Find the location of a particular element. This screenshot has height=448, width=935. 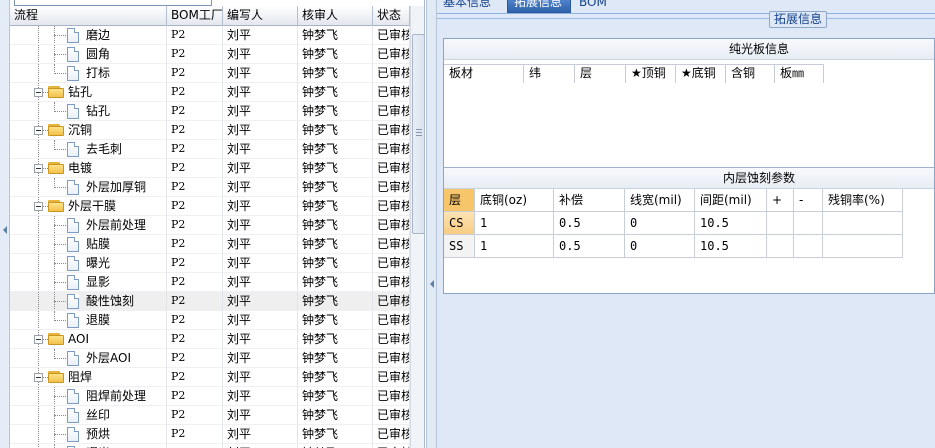

tree-leaf-row: 圆角 P2 刘平 钟梦飞 已审核 is located at coordinates (210, 54).